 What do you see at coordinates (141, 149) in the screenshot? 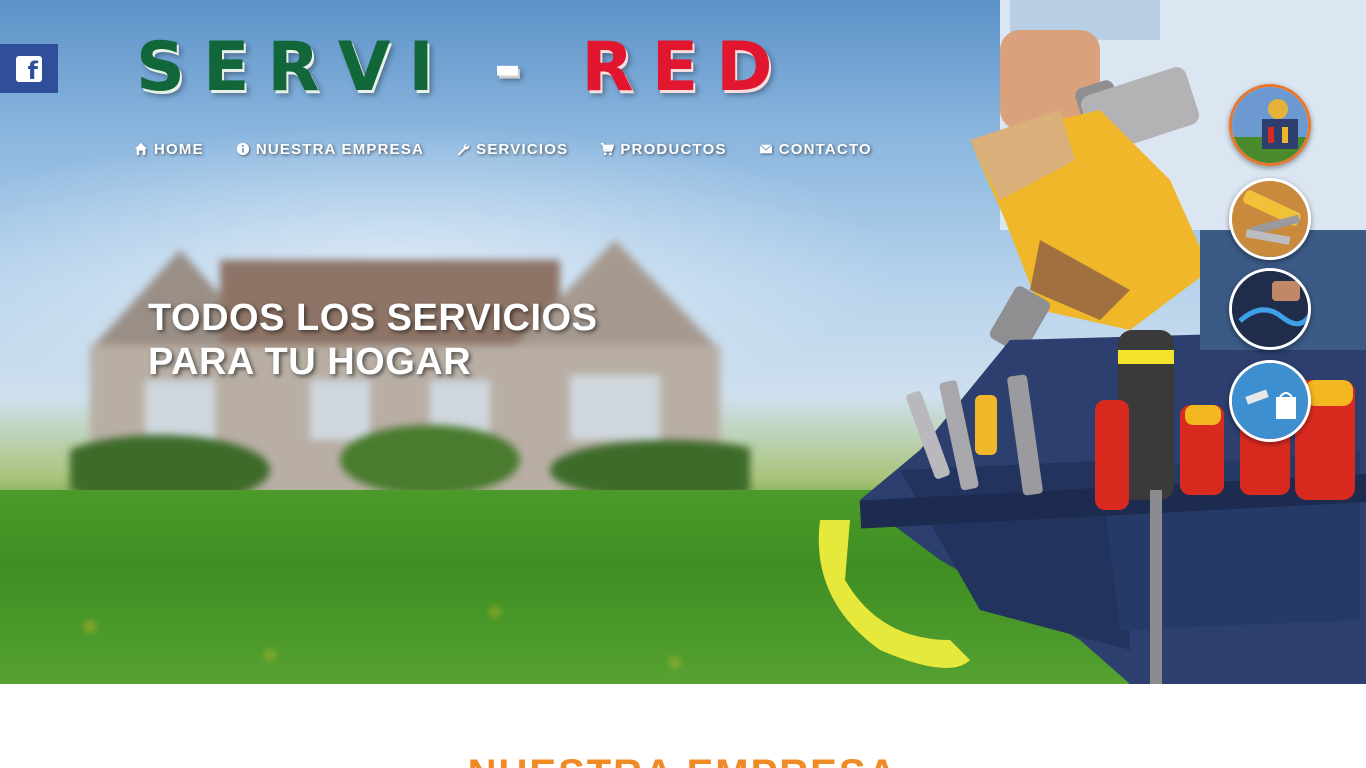
I see `home-icon` at bounding box center [141, 149].